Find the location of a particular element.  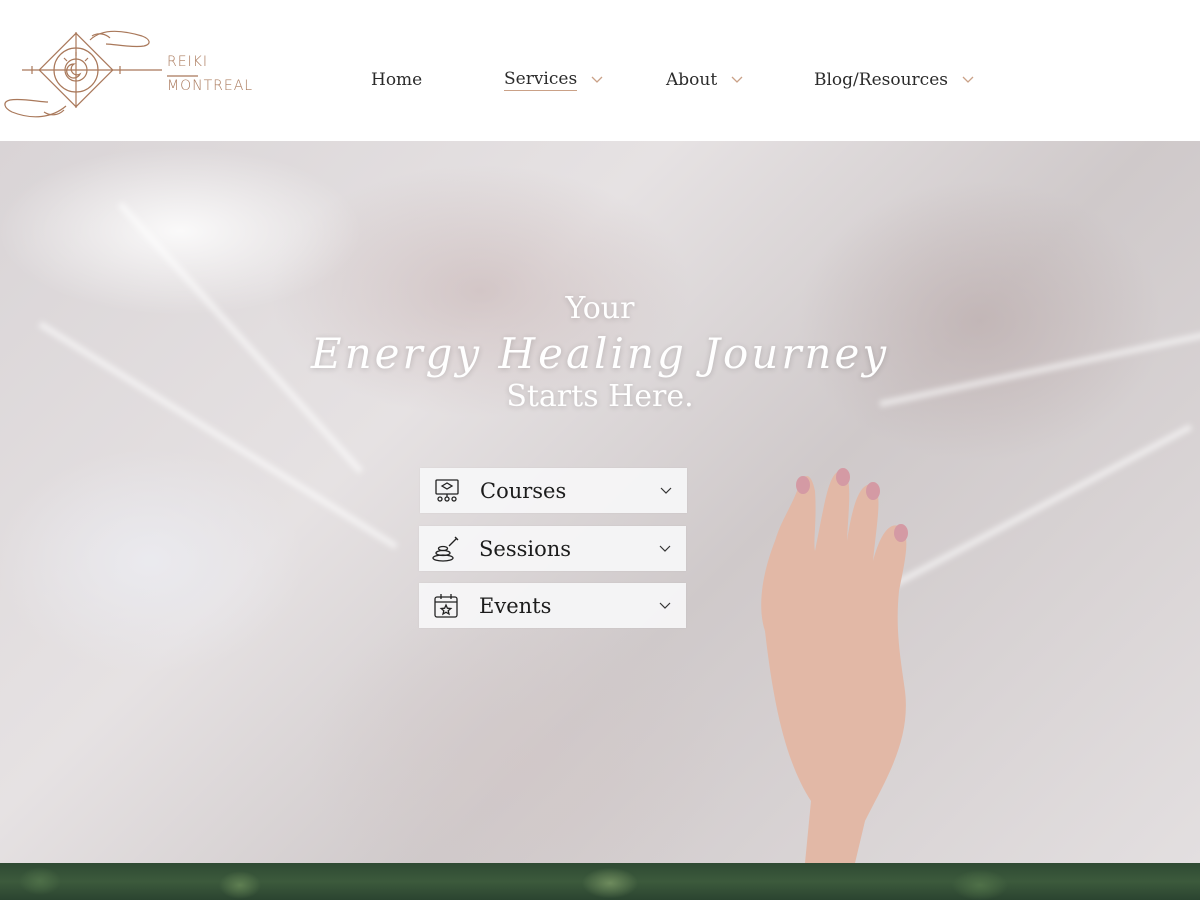

sessions-accordion: Sessions is located at coordinates (552, 548).